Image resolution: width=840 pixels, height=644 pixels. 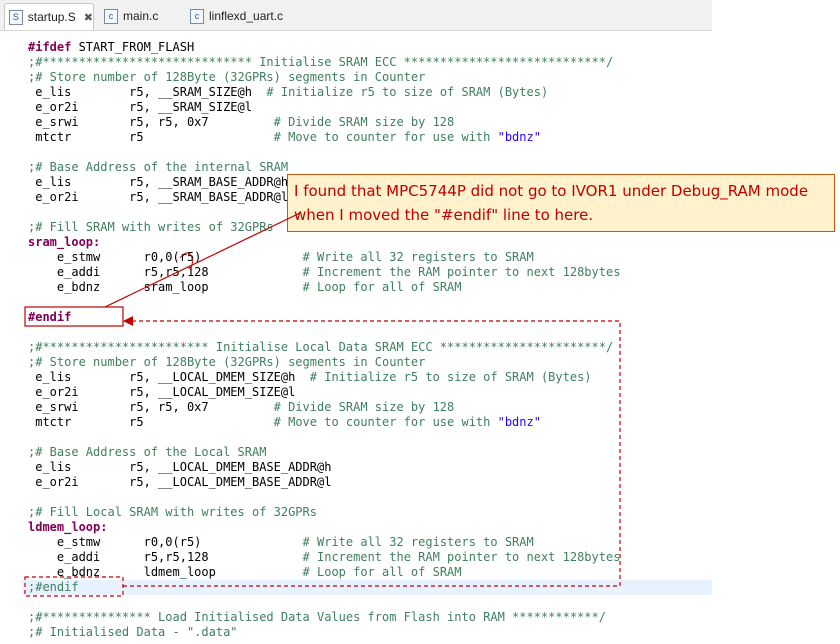 I want to click on code-line: ;# Base Address of the Local SRAM, so click(x=147, y=452).